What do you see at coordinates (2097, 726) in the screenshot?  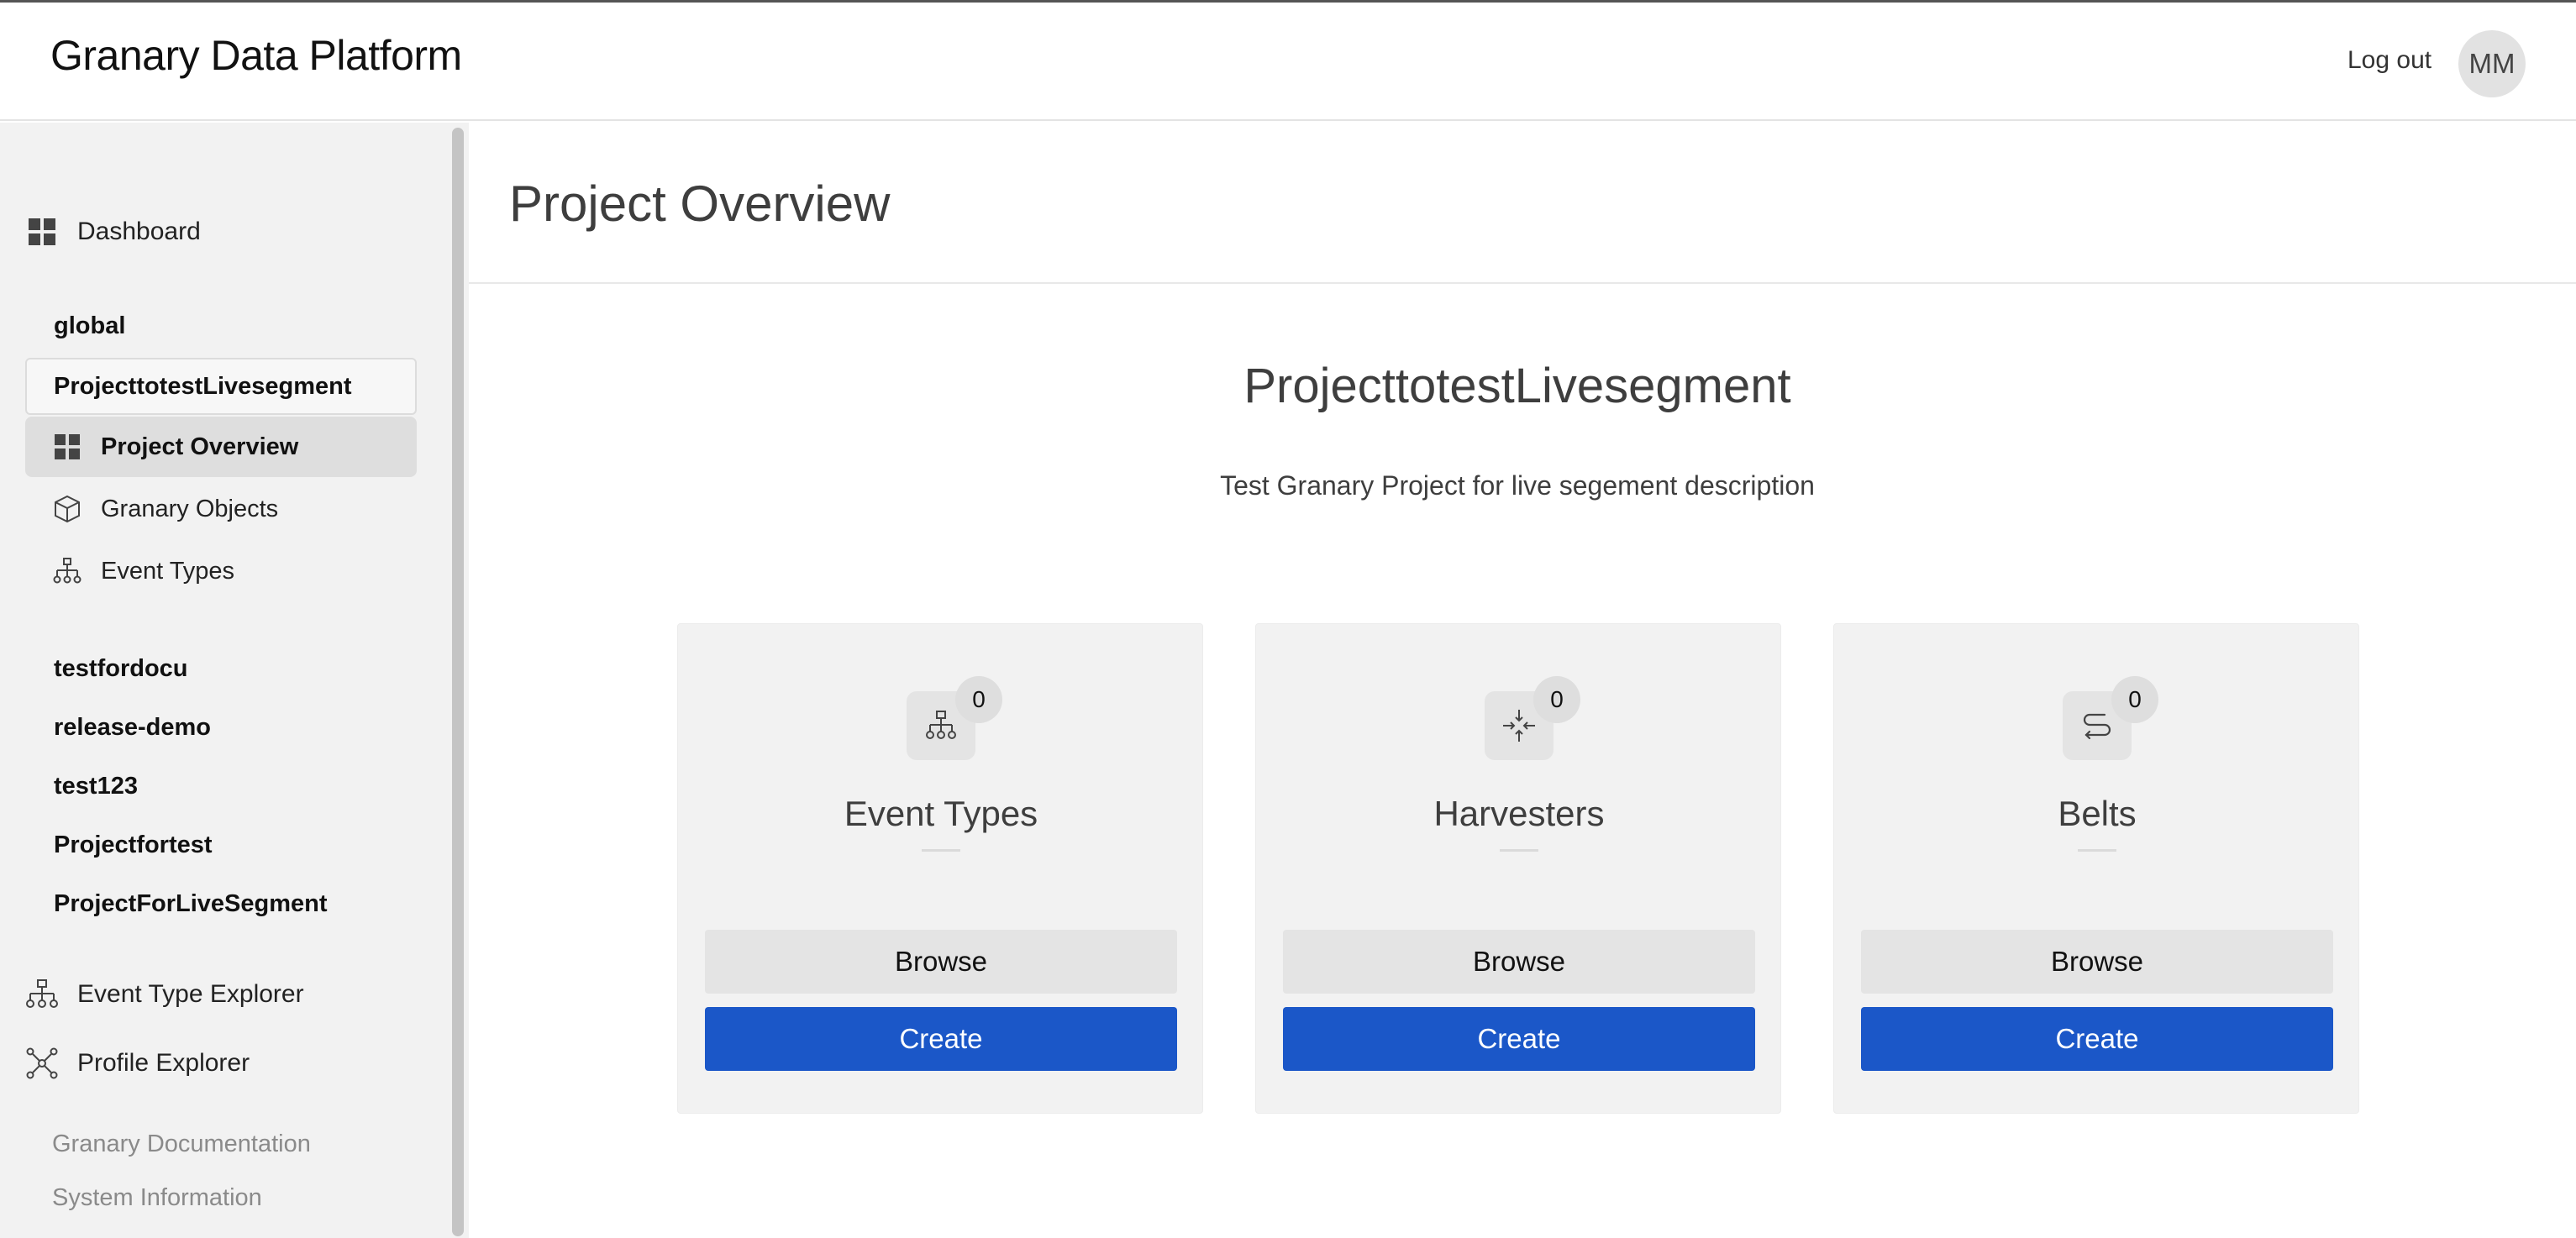 I see `route-icon` at bounding box center [2097, 726].